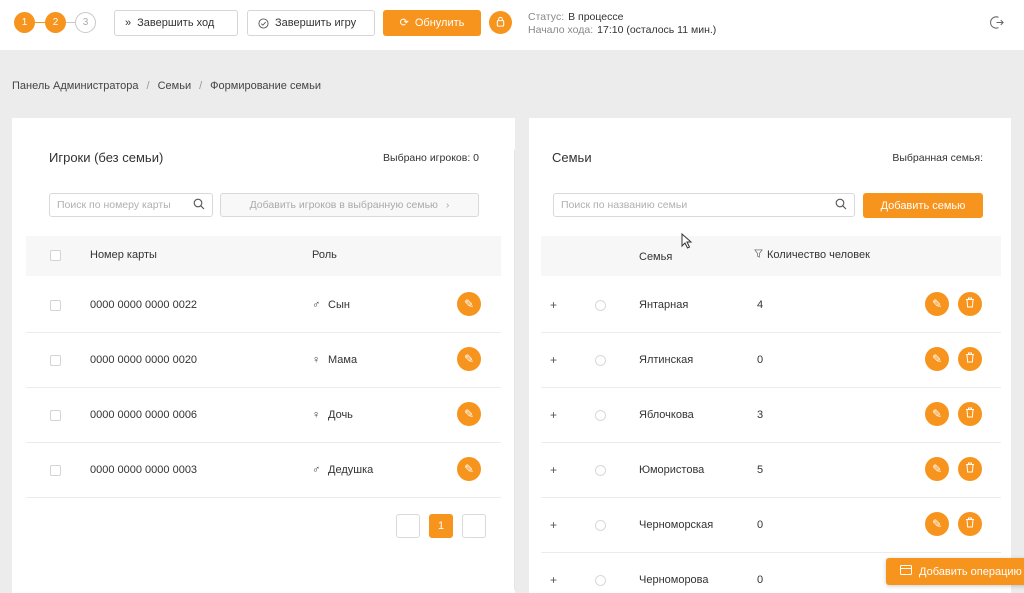 This screenshot has width=1024, height=593. I want to click on add-family-label: Добавить семью, so click(923, 205).